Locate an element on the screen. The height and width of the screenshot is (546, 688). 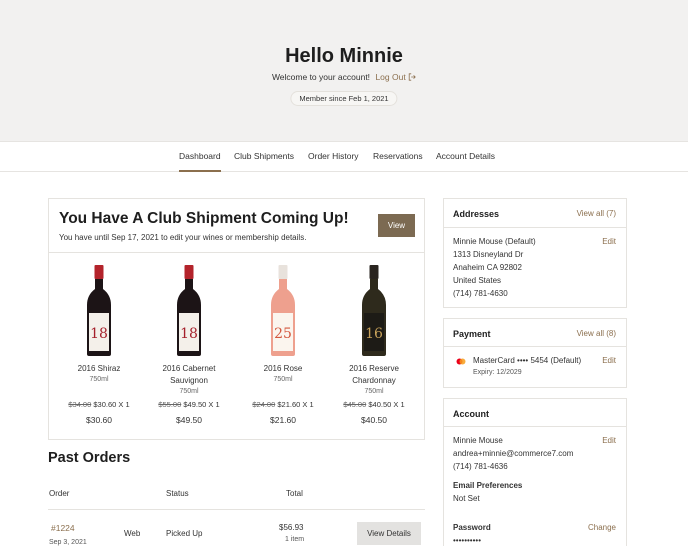
wine-name: 2016 Shiraz is located at coordinates (99, 369).